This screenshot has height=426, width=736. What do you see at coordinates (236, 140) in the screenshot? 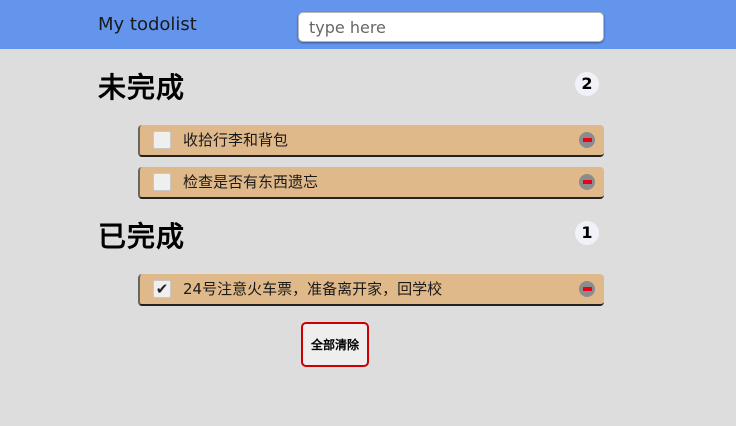
I see `todo-text: 收拾行李和背包` at bounding box center [236, 140].